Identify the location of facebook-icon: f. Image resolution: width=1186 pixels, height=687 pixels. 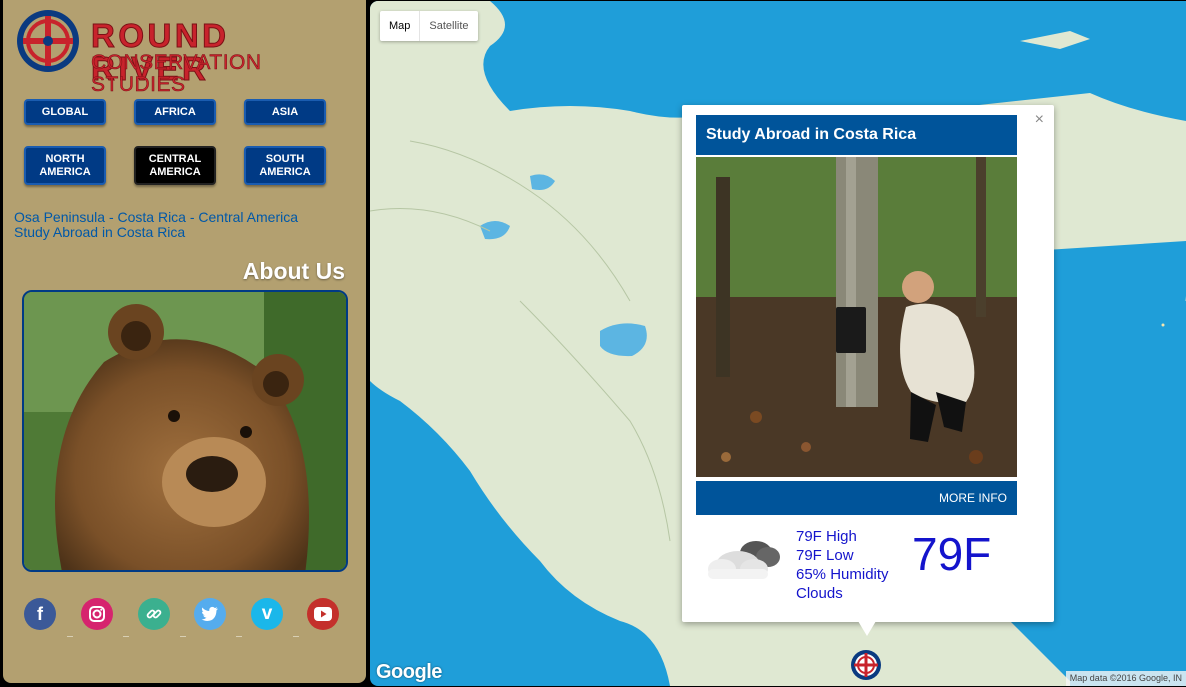
(40, 614).